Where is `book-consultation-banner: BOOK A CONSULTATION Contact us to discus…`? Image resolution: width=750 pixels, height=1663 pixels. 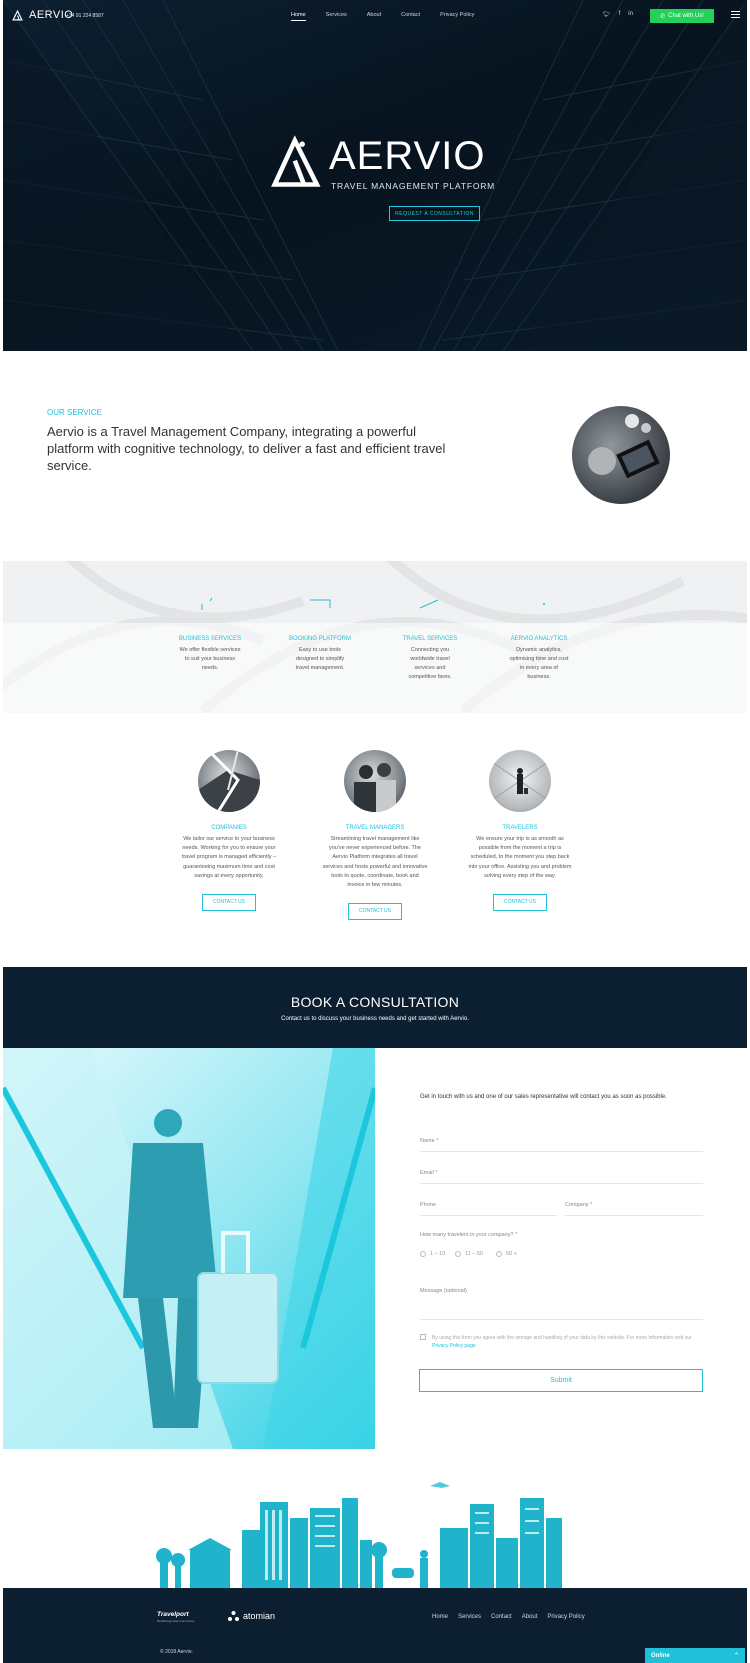 book-consultation-banner: BOOK A CONSULTATION Contact us to discus… is located at coordinates (375, 1007).